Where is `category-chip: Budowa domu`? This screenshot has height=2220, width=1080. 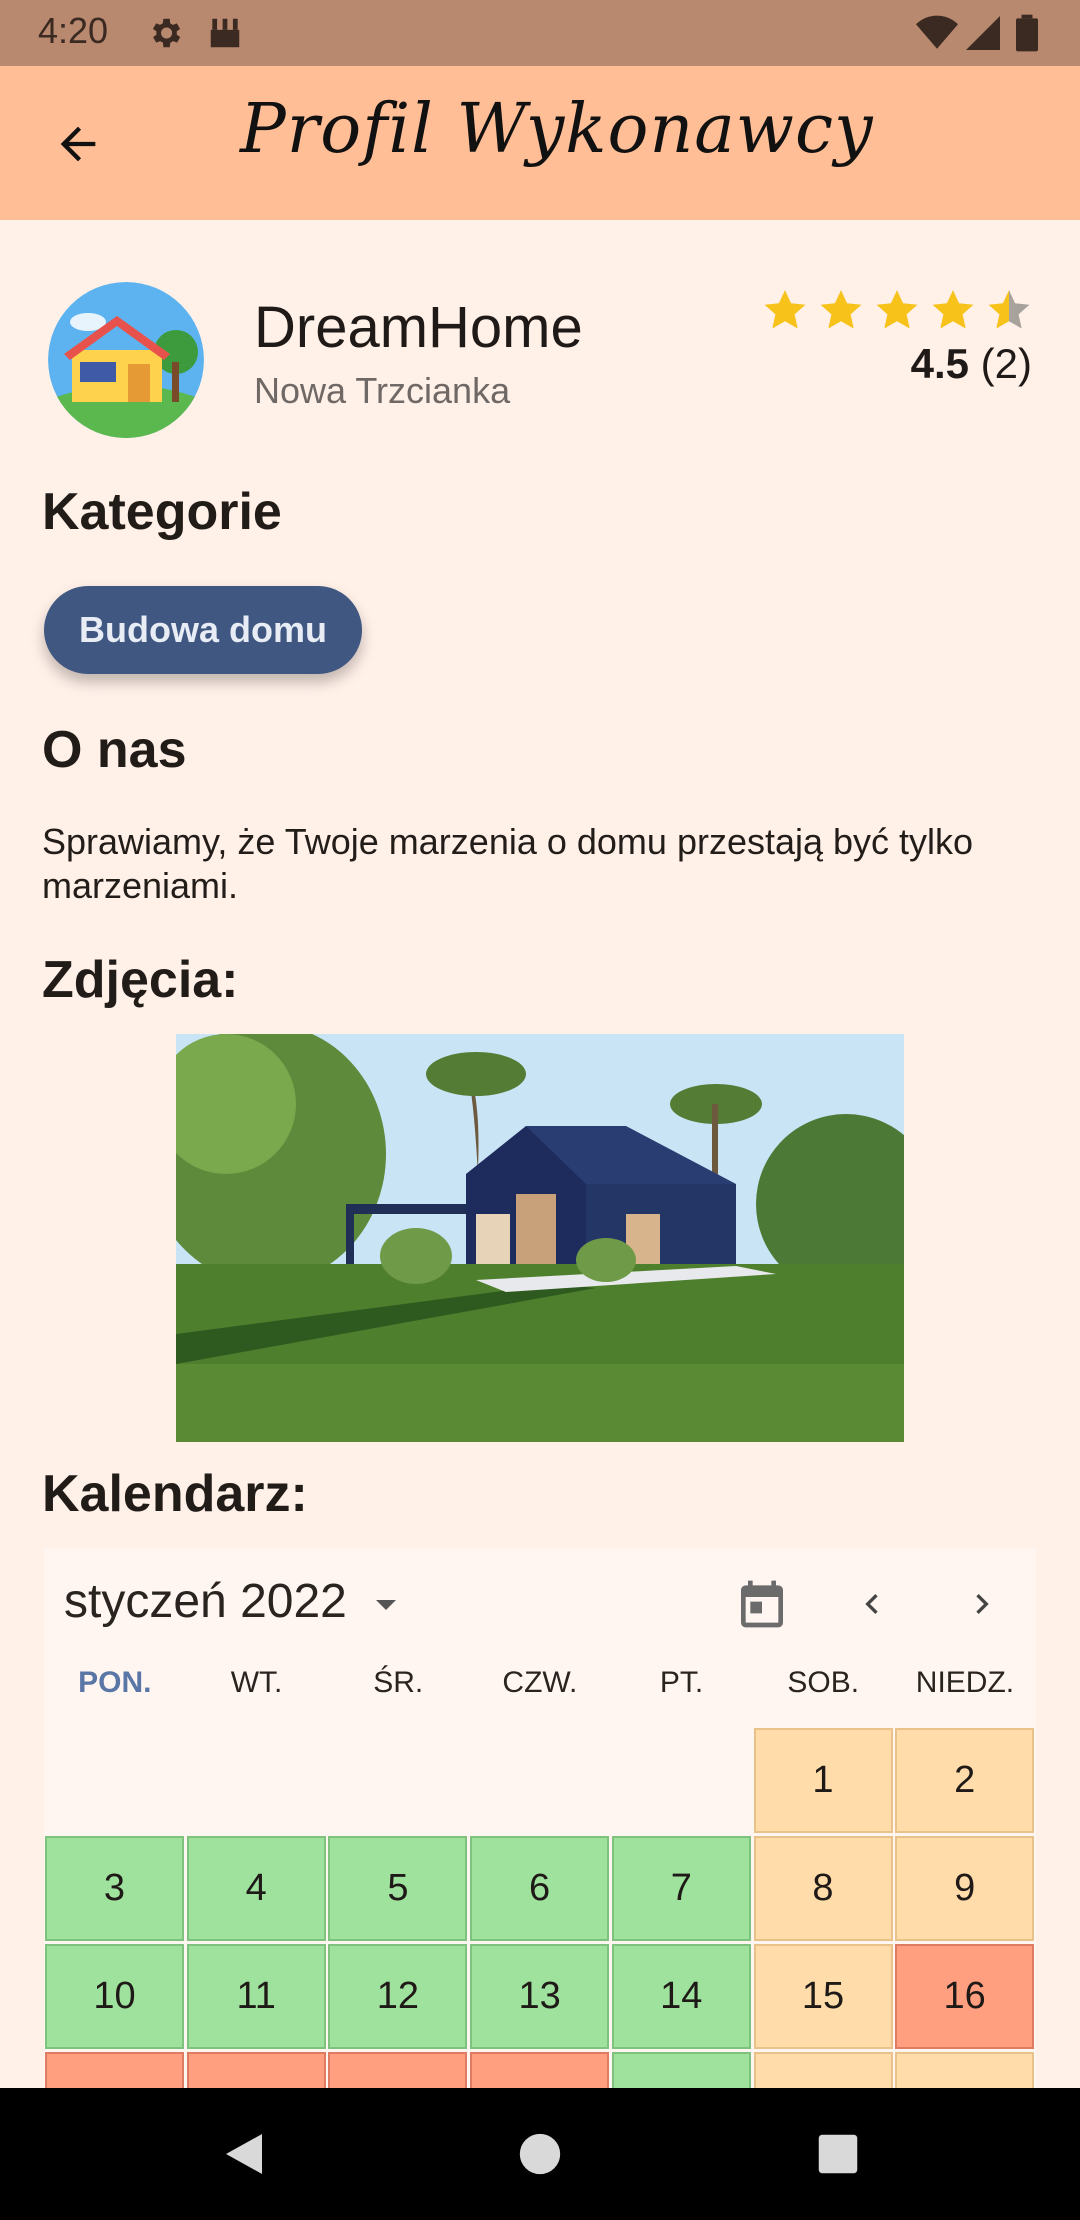 category-chip: Budowa domu is located at coordinates (203, 630).